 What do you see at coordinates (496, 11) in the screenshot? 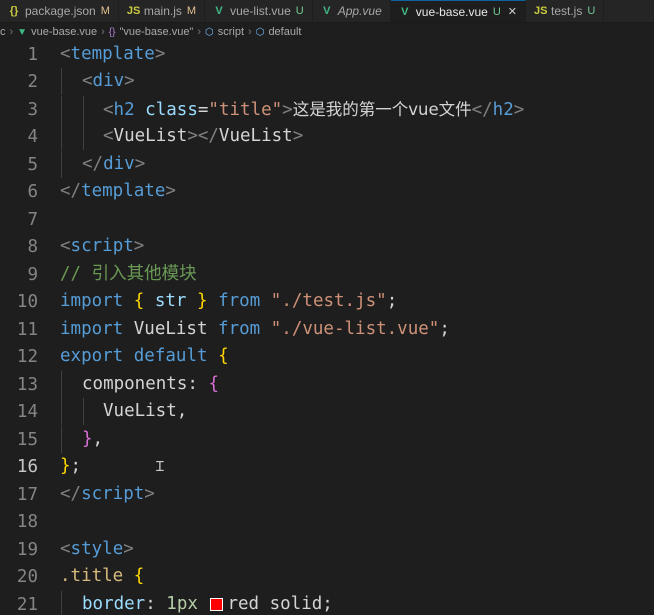
I see `git-status-badge: U` at bounding box center [496, 11].